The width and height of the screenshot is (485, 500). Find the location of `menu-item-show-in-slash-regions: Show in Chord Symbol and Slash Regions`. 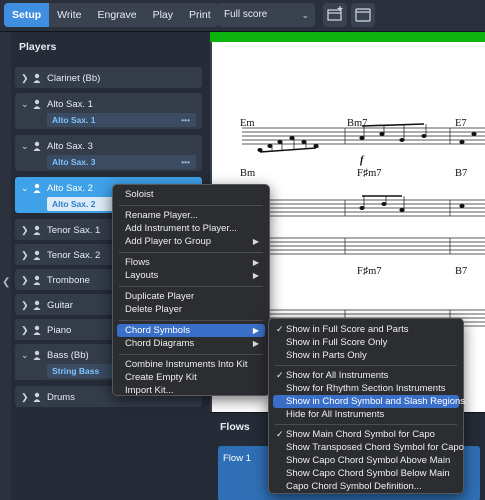

menu-item-show-in-slash-regions: Show in Chord Symbol and Slash Regions is located at coordinates (369, 401).